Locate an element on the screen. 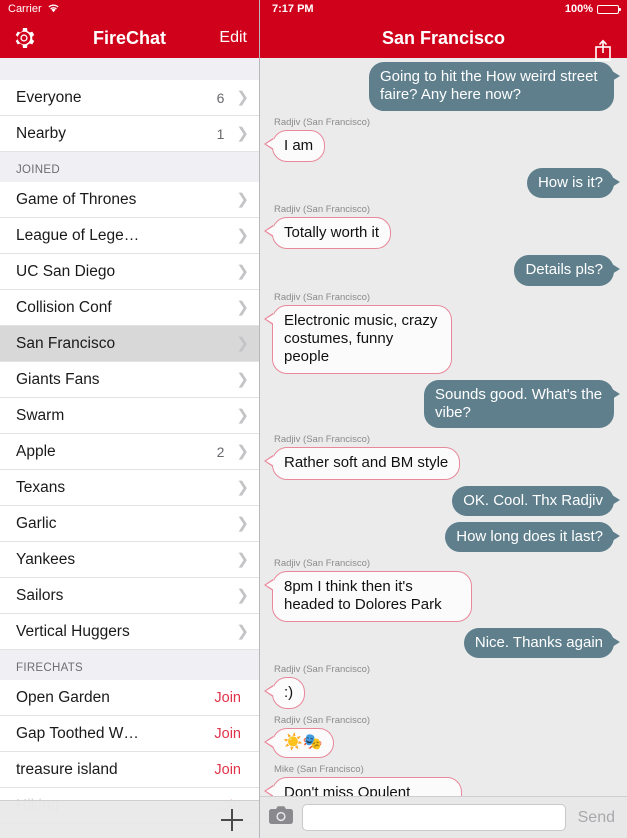  firechat-item-gap-toothed-w: Gap Toothed W… Join is located at coordinates (129, 734).